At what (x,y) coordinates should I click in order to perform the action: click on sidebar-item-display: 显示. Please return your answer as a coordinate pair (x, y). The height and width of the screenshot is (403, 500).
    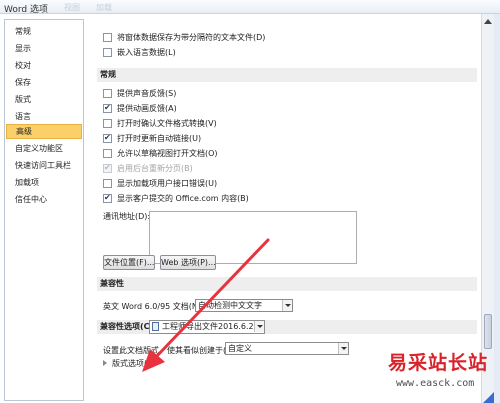
    Looking at the image, I should click on (44, 48).